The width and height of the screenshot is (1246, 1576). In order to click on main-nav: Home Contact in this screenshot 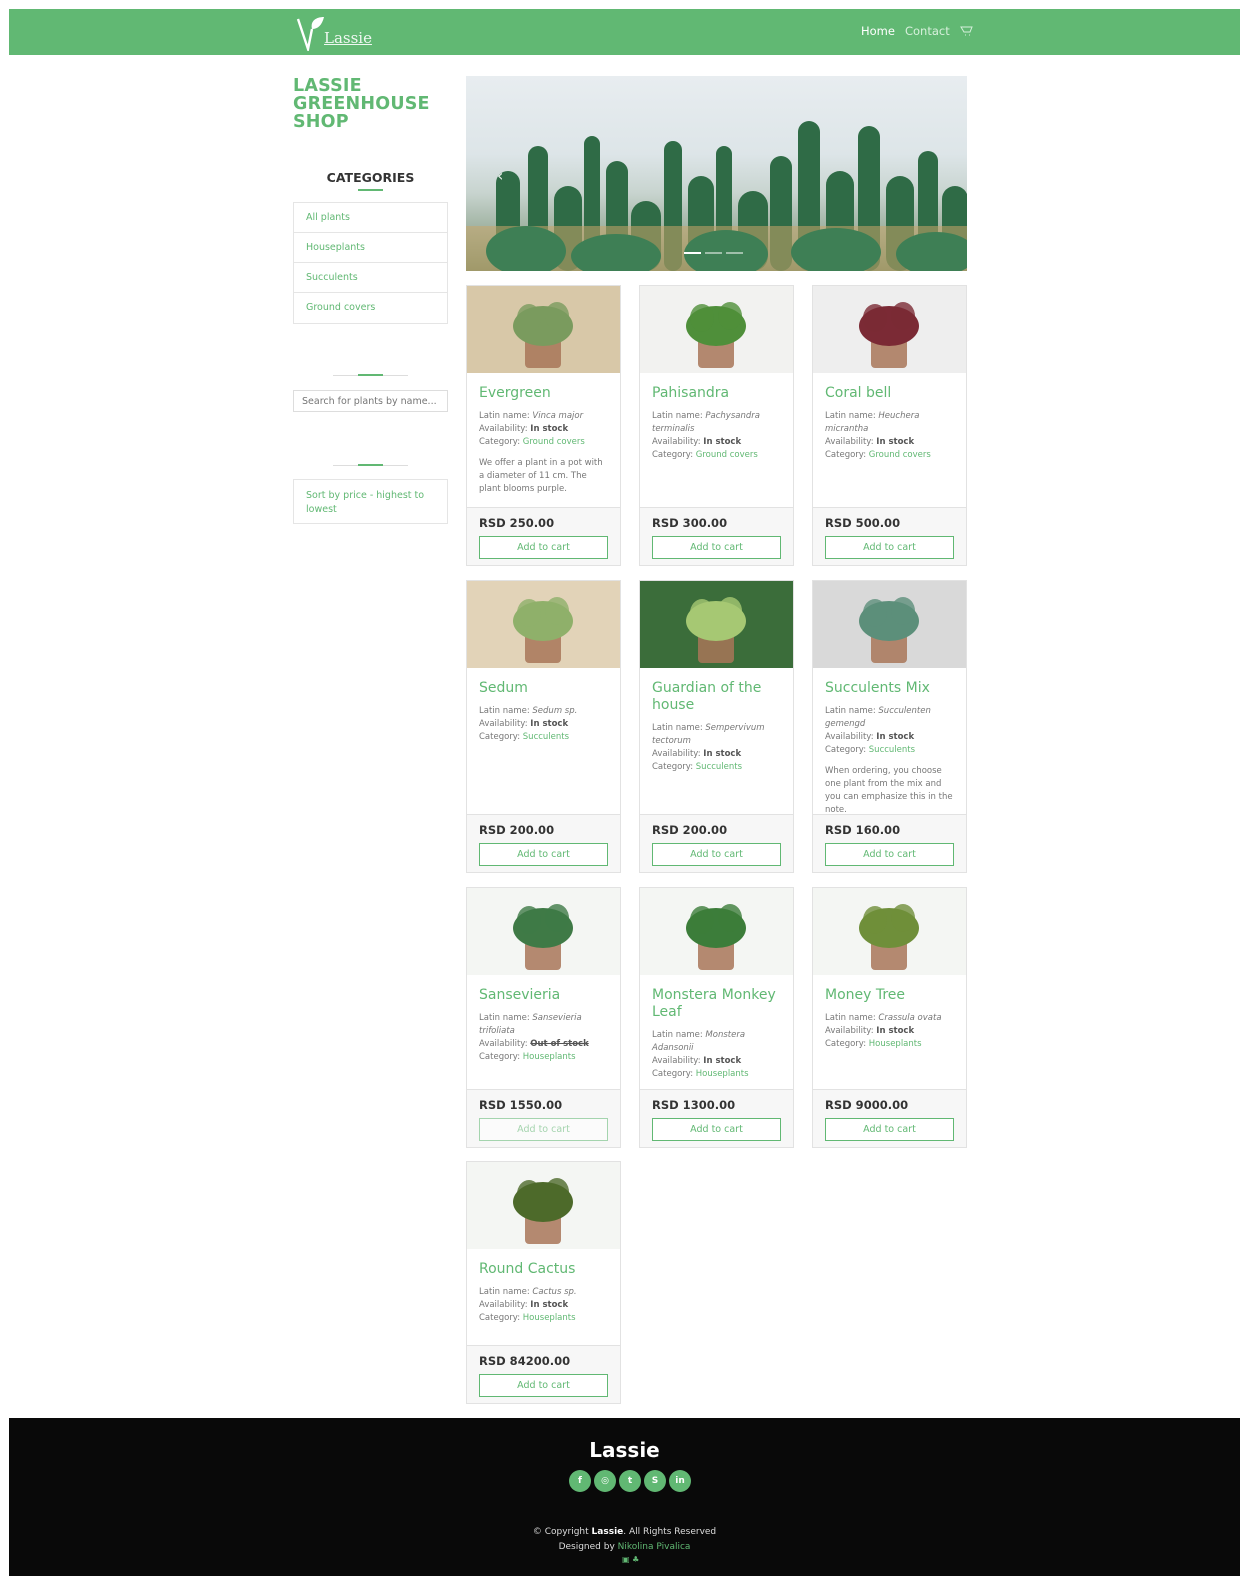, I will do `click(917, 31)`.